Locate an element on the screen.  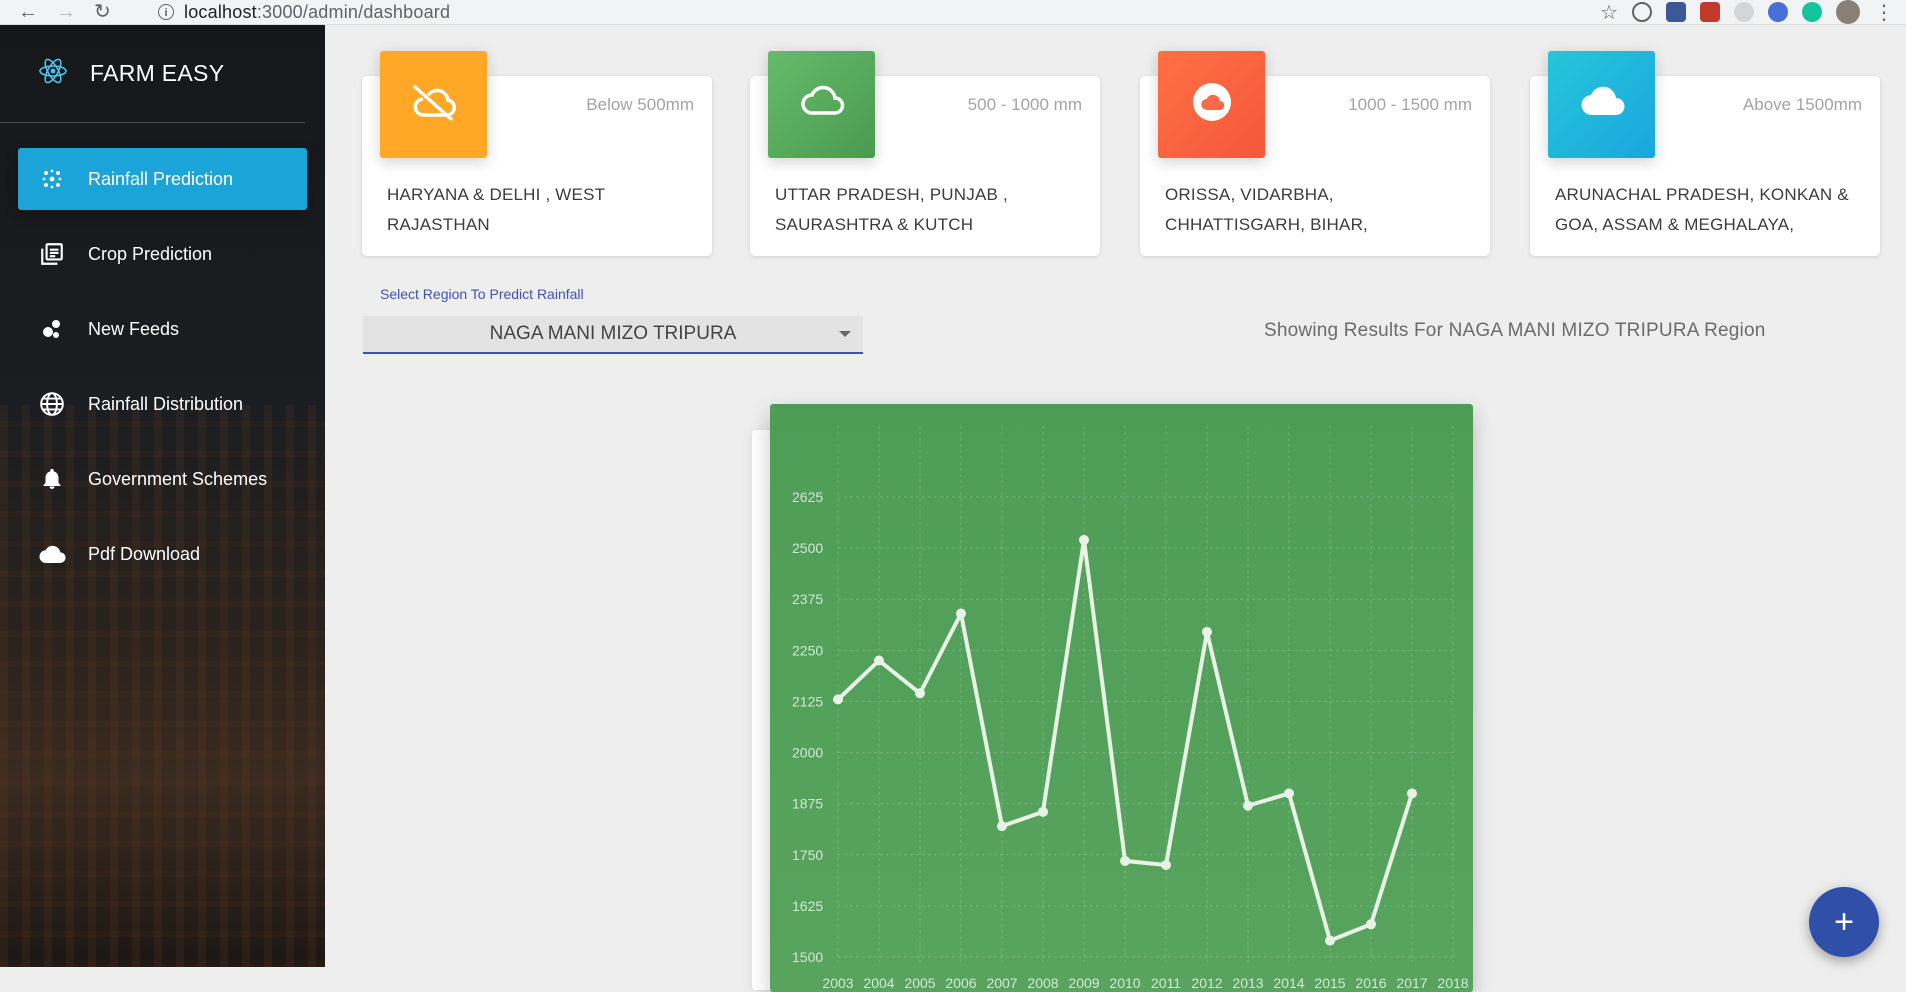
region-select: NAGA MANI MIZO TRIPURA is located at coordinates (613, 335).